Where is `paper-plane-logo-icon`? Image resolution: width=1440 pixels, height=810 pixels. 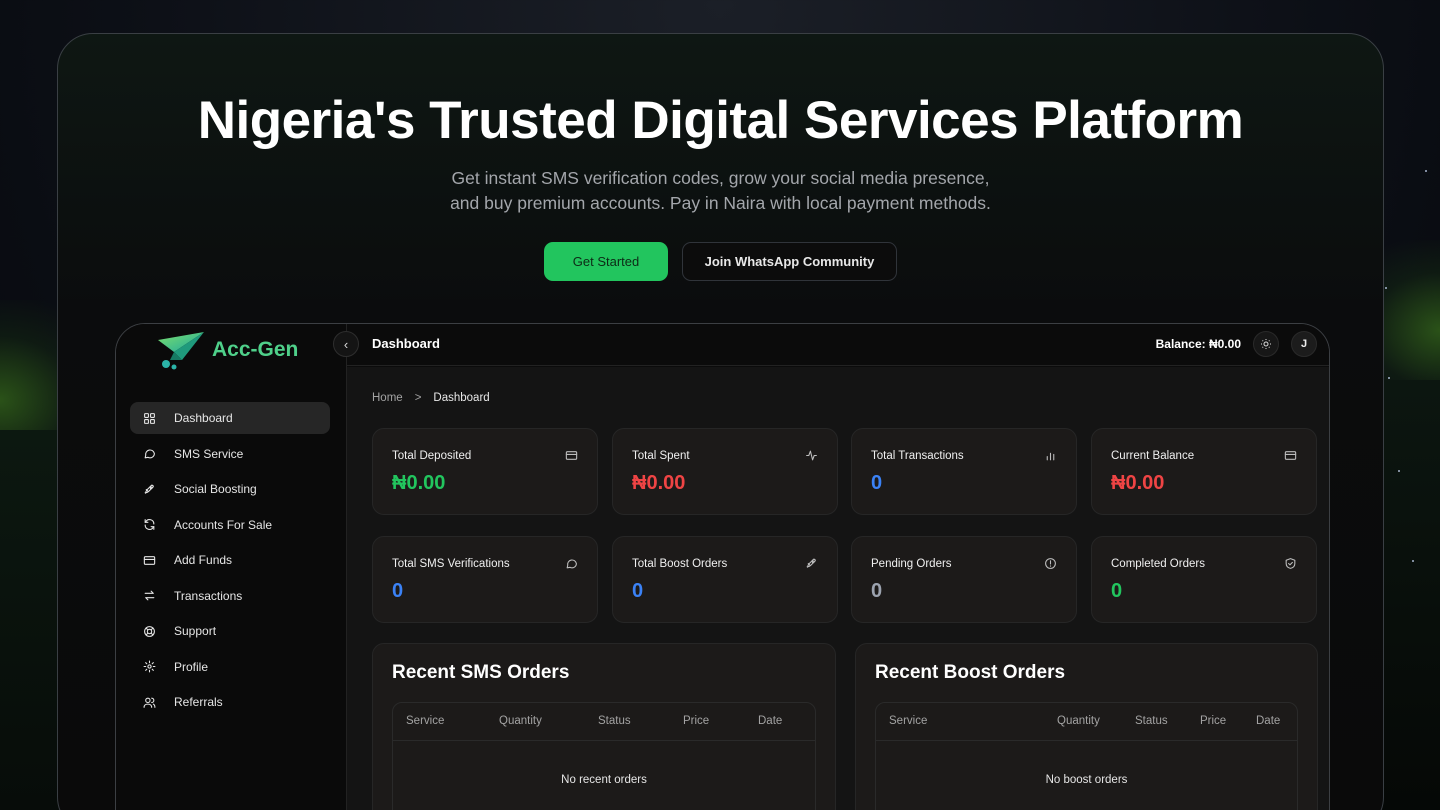
paper-plane-logo-icon is located at coordinates (181, 351).